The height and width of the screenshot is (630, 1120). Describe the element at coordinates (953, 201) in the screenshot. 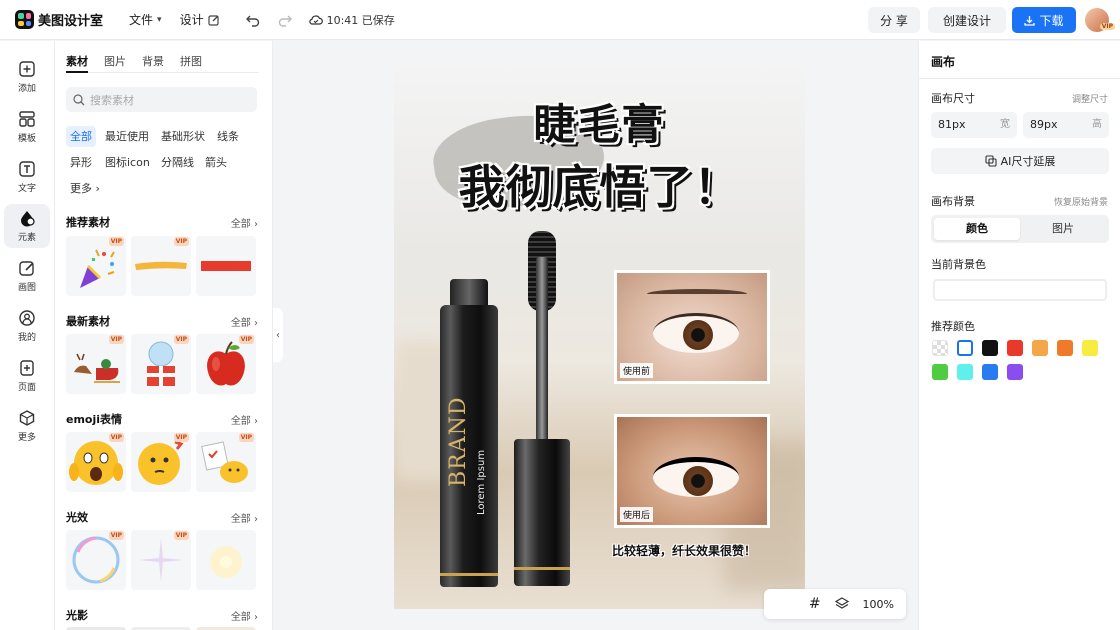

I see `canvas-bg-label: 画布背景` at that location.